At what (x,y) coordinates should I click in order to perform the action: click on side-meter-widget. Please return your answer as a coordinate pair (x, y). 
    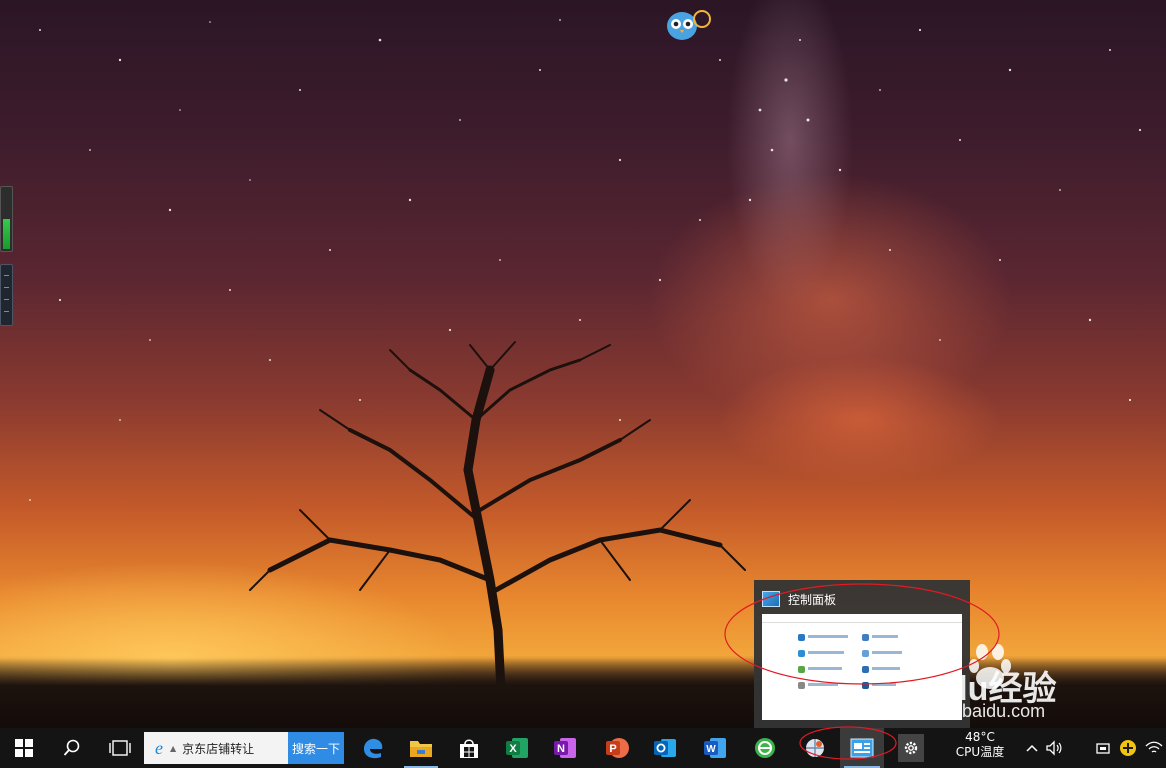
    Looking at the image, I should click on (6, 219).